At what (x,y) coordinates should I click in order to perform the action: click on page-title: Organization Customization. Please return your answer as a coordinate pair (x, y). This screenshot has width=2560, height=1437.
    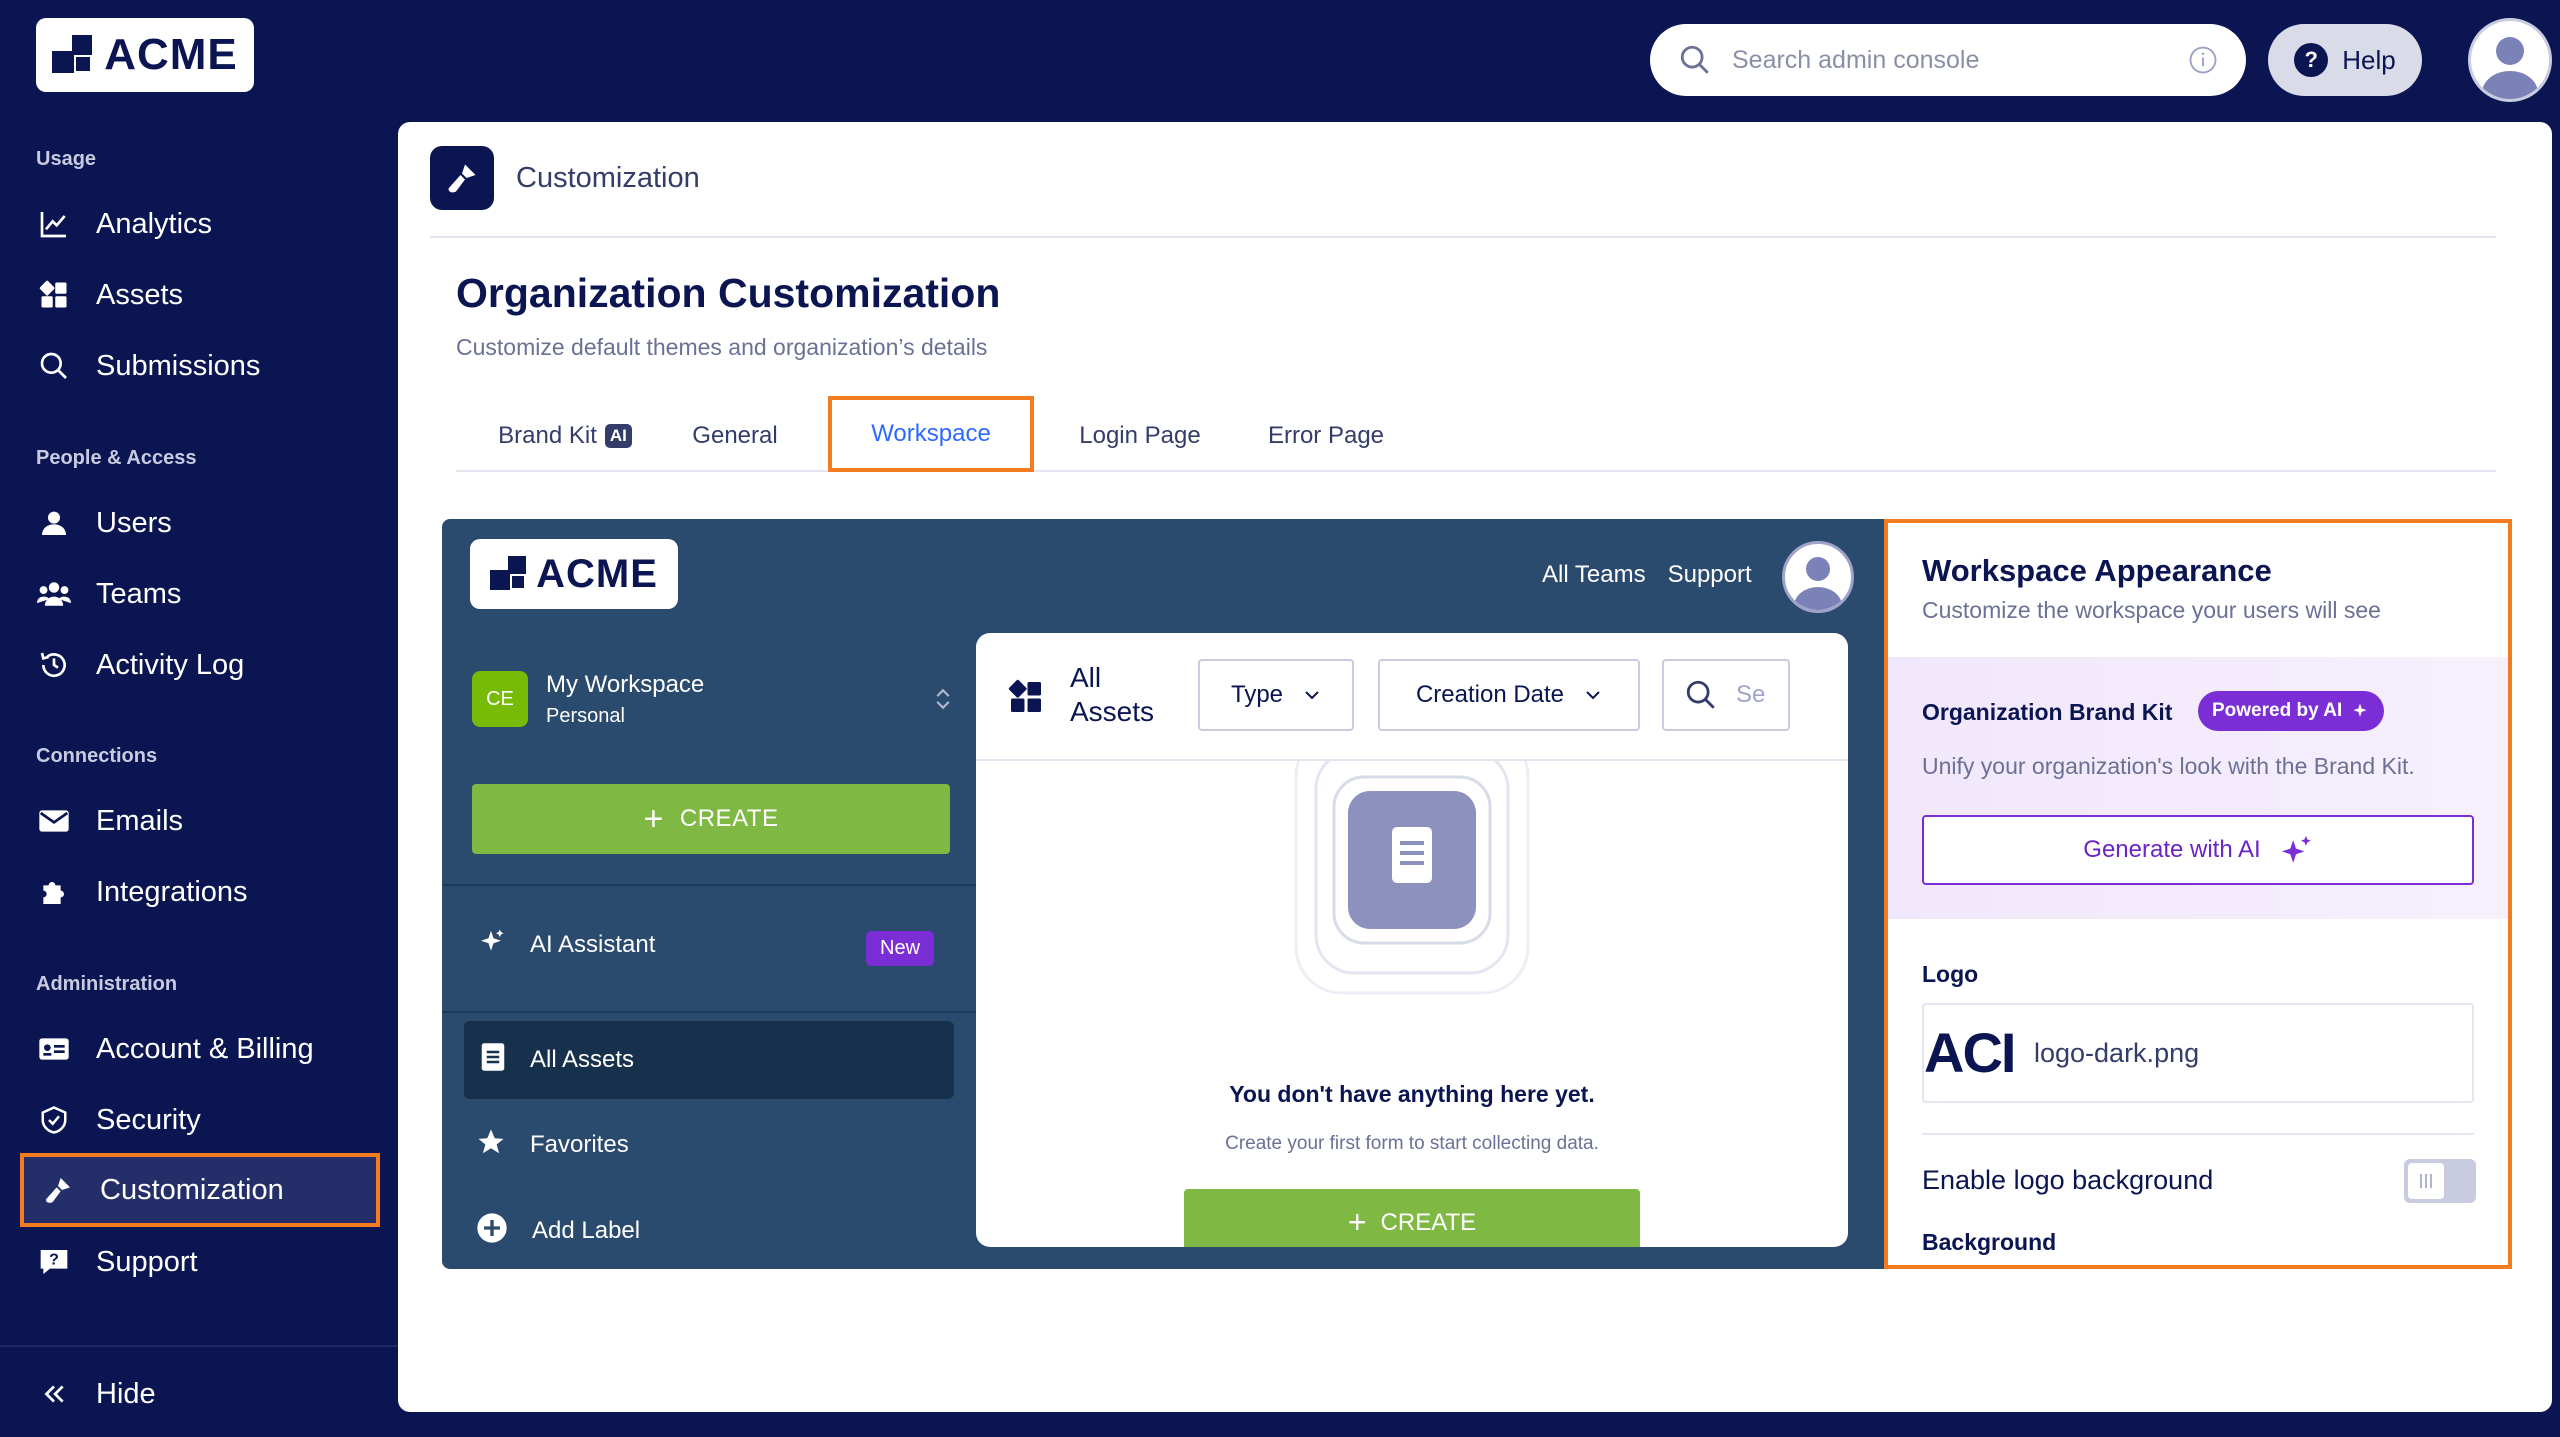
    Looking at the image, I should click on (728, 293).